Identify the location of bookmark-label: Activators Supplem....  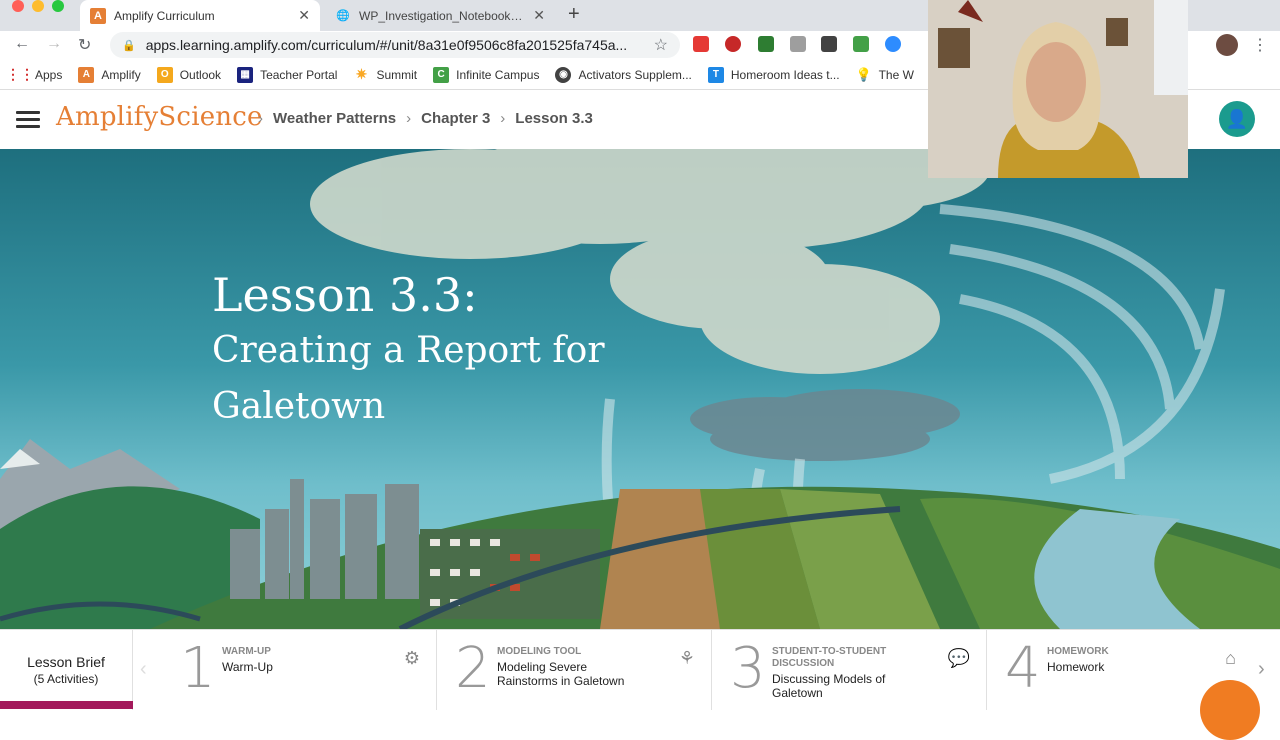
(635, 74).